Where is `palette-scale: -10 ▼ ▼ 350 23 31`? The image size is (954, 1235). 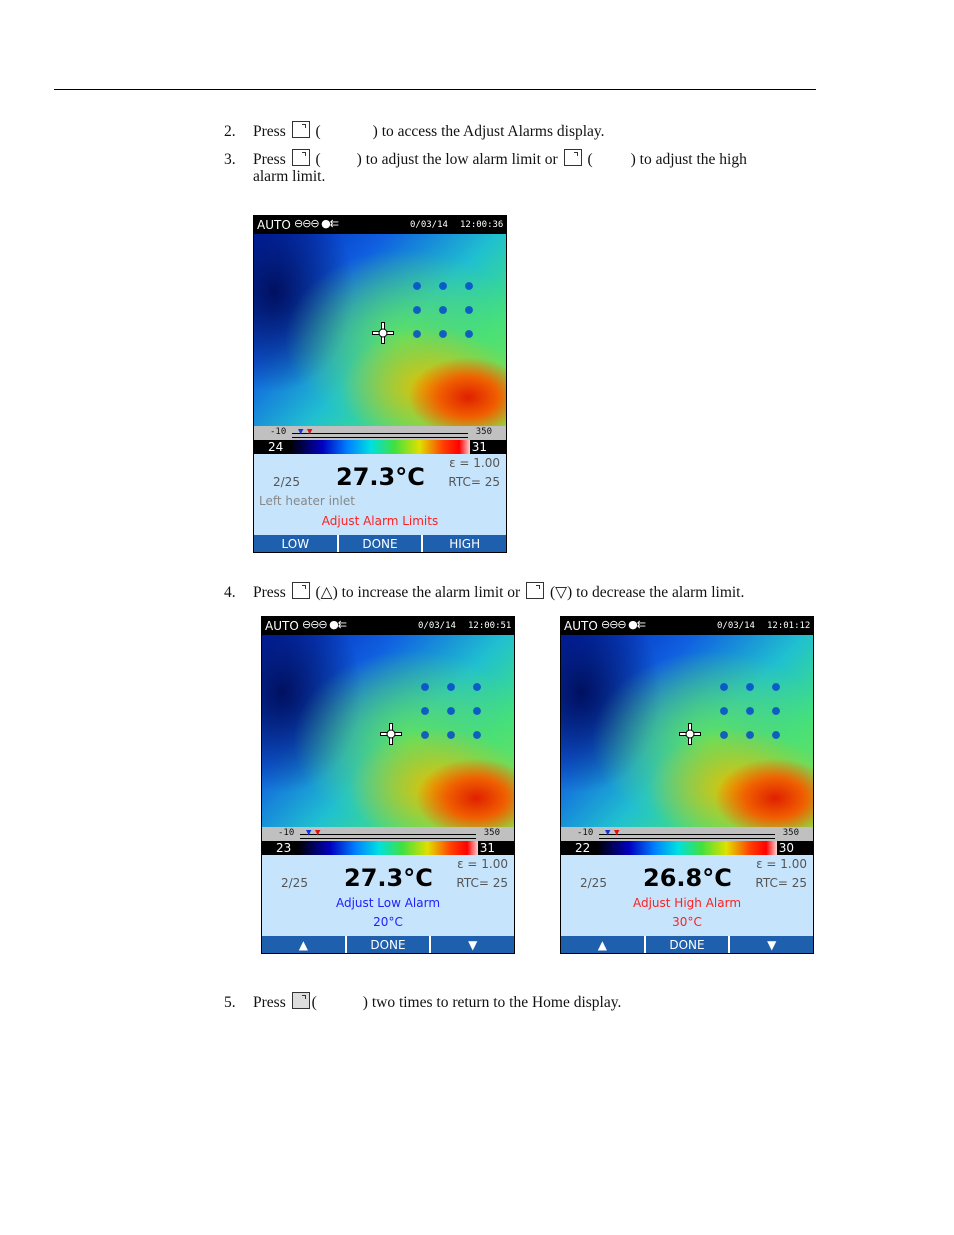 palette-scale: -10 ▼ ▼ 350 23 31 is located at coordinates (388, 841).